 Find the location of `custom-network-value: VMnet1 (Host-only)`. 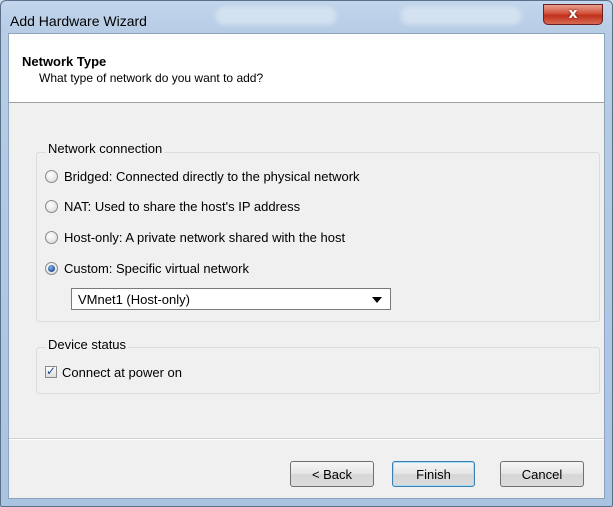

custom-network-value: VMnet1 (Host-only) is located at coordinates (134, 299).